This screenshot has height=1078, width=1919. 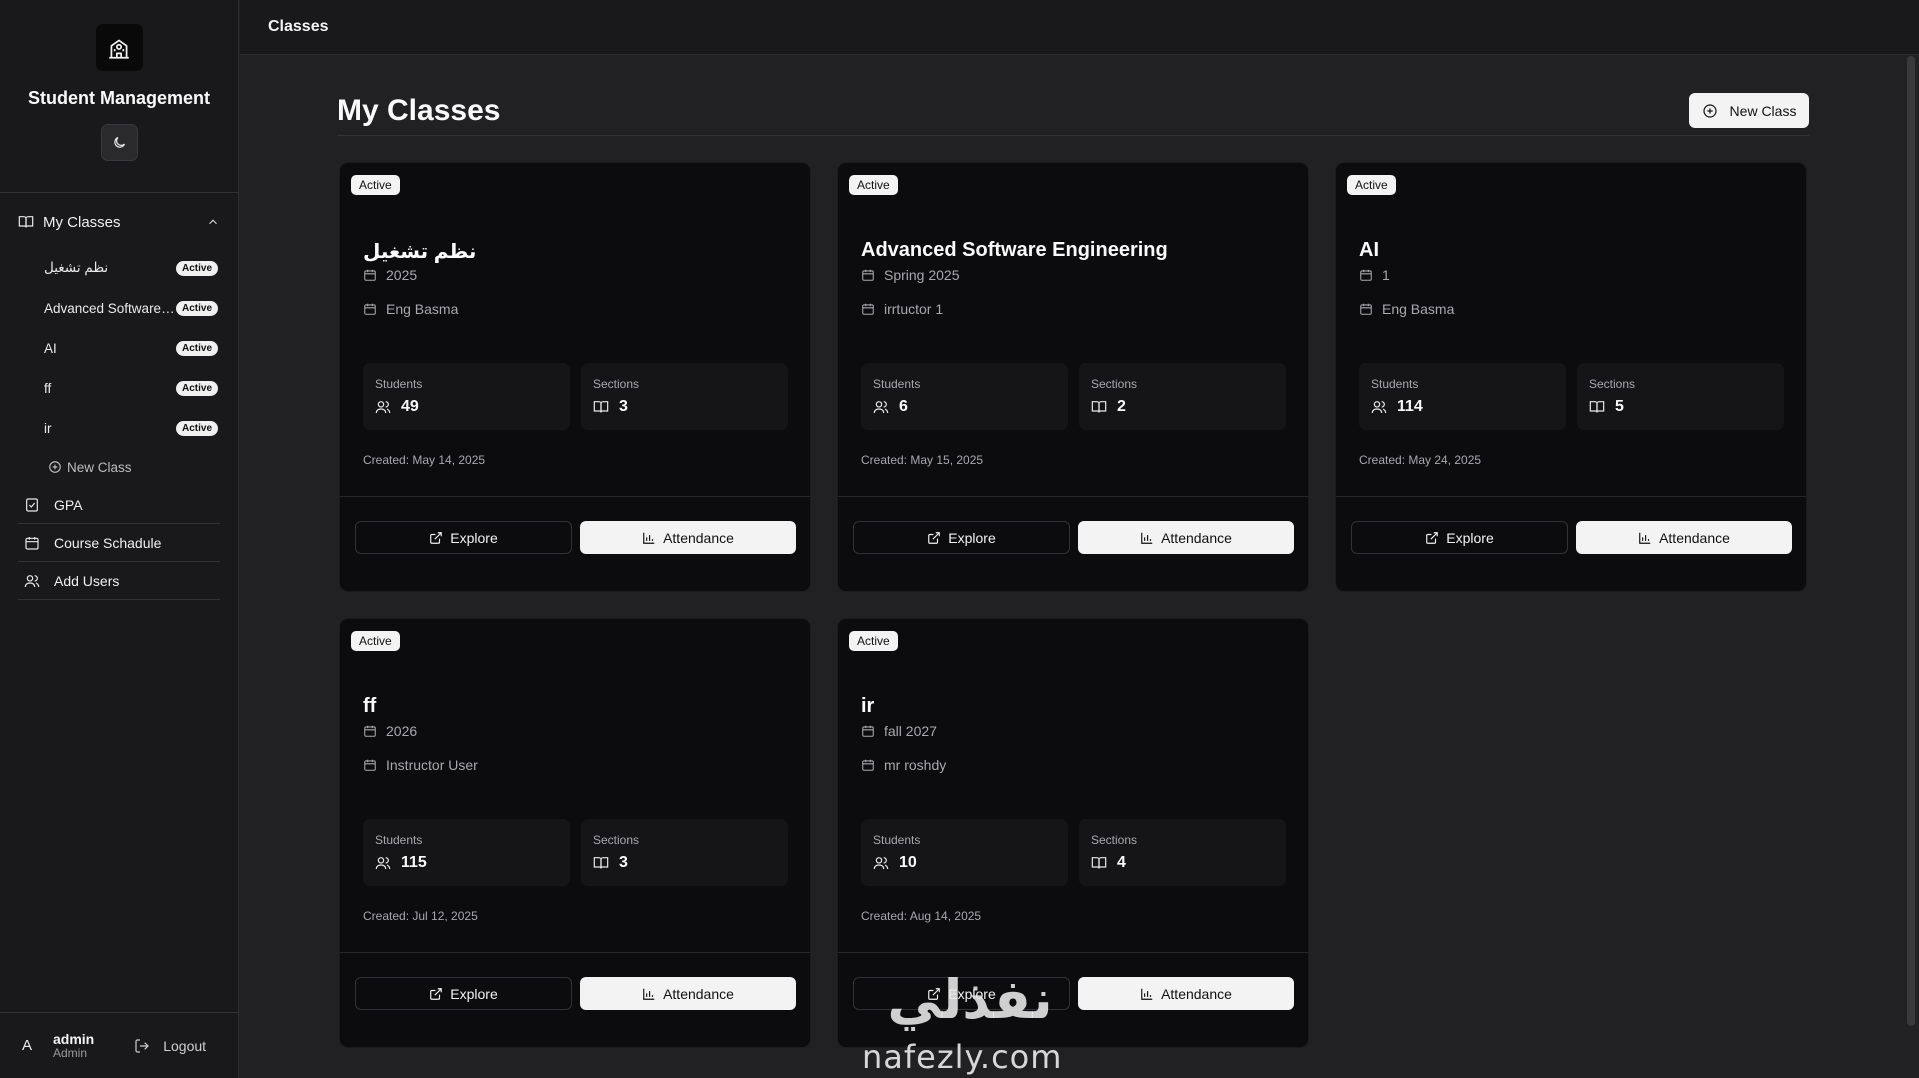 I want to click on sidebar-group-my-classes: My Classes, so click(x=119, y=222).